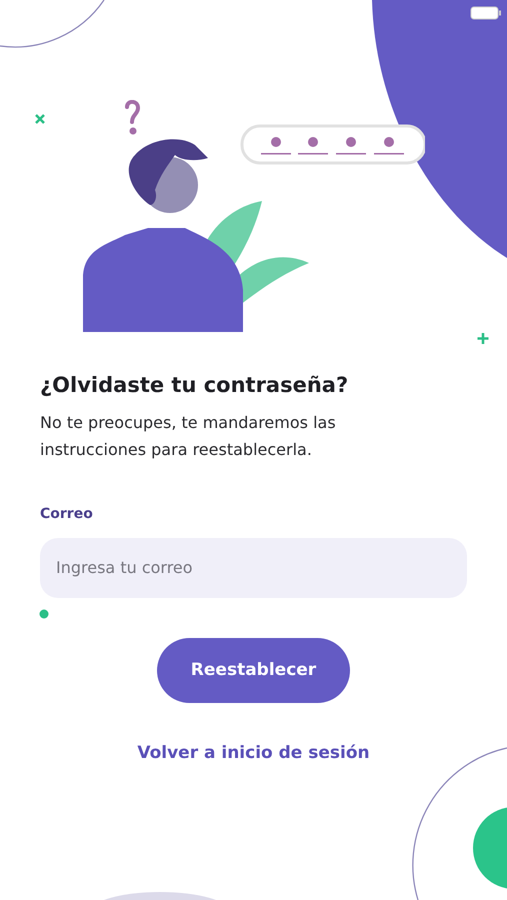 Image resolution: width=507 pixels, height=900 pixels. Describe the element at coordinates (195, 385) in the screenshot. I see `page-title: ¿Olvidaste tu contraseña?` at that location.